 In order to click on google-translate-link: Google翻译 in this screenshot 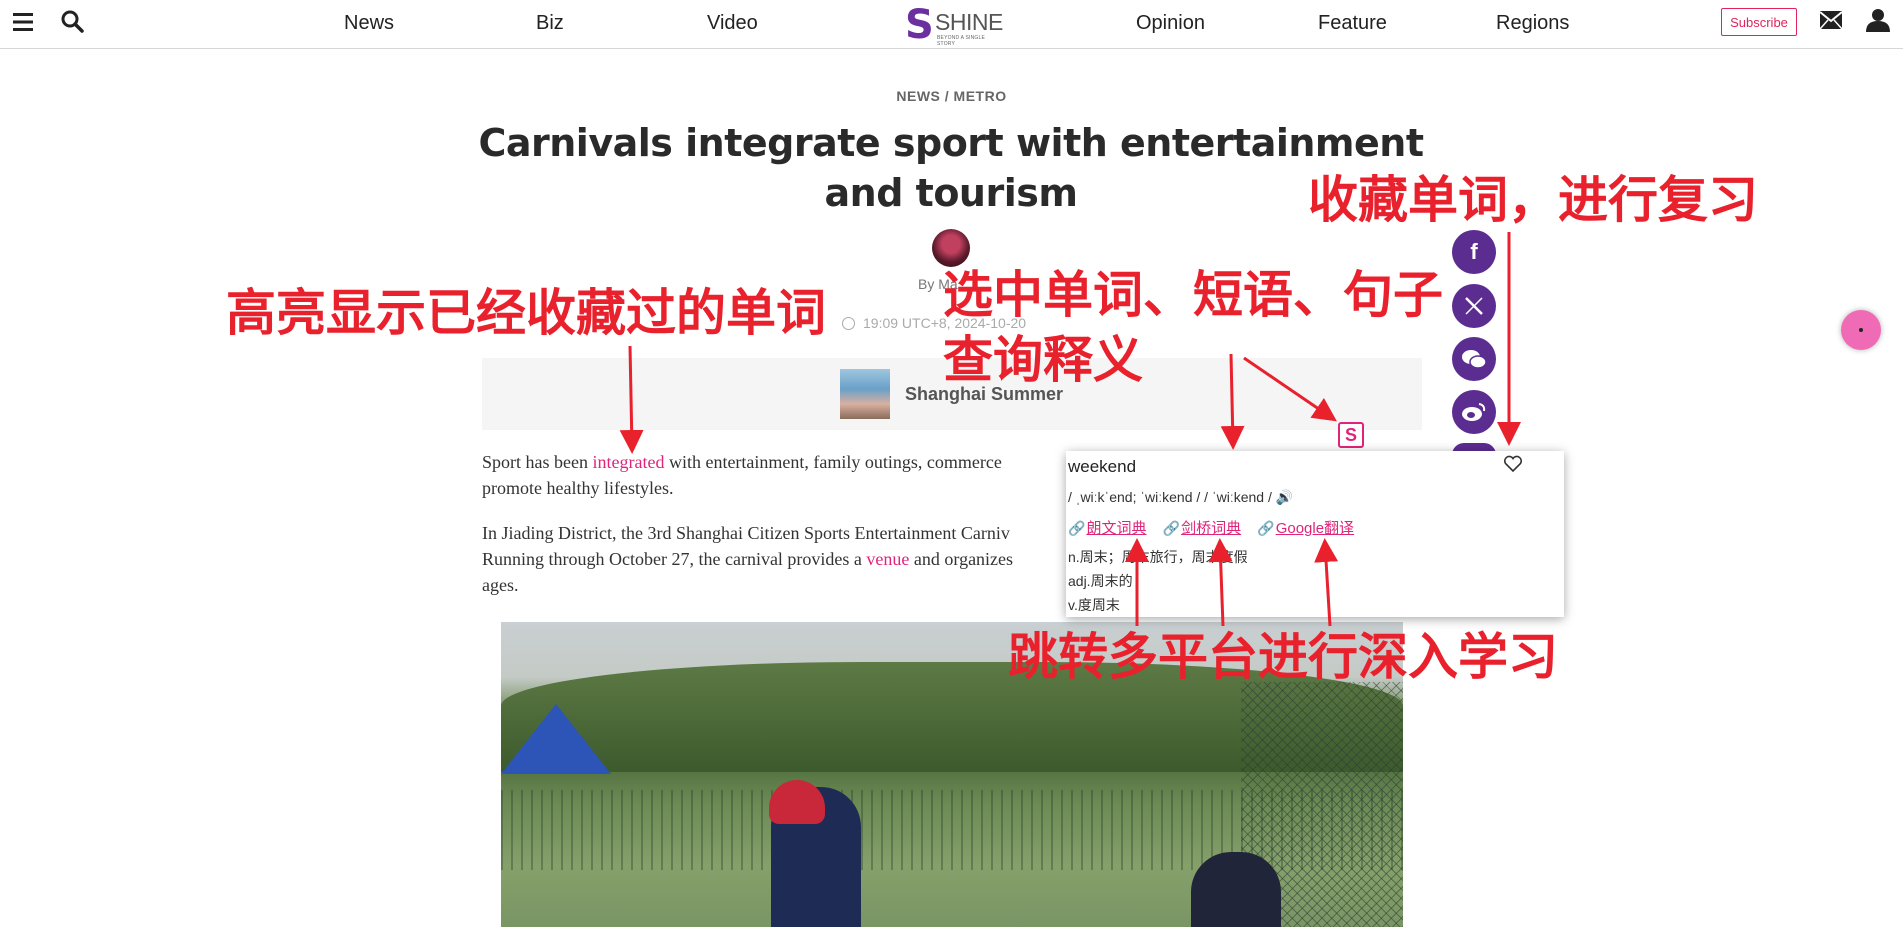, I will do `click(1315, 528)`.